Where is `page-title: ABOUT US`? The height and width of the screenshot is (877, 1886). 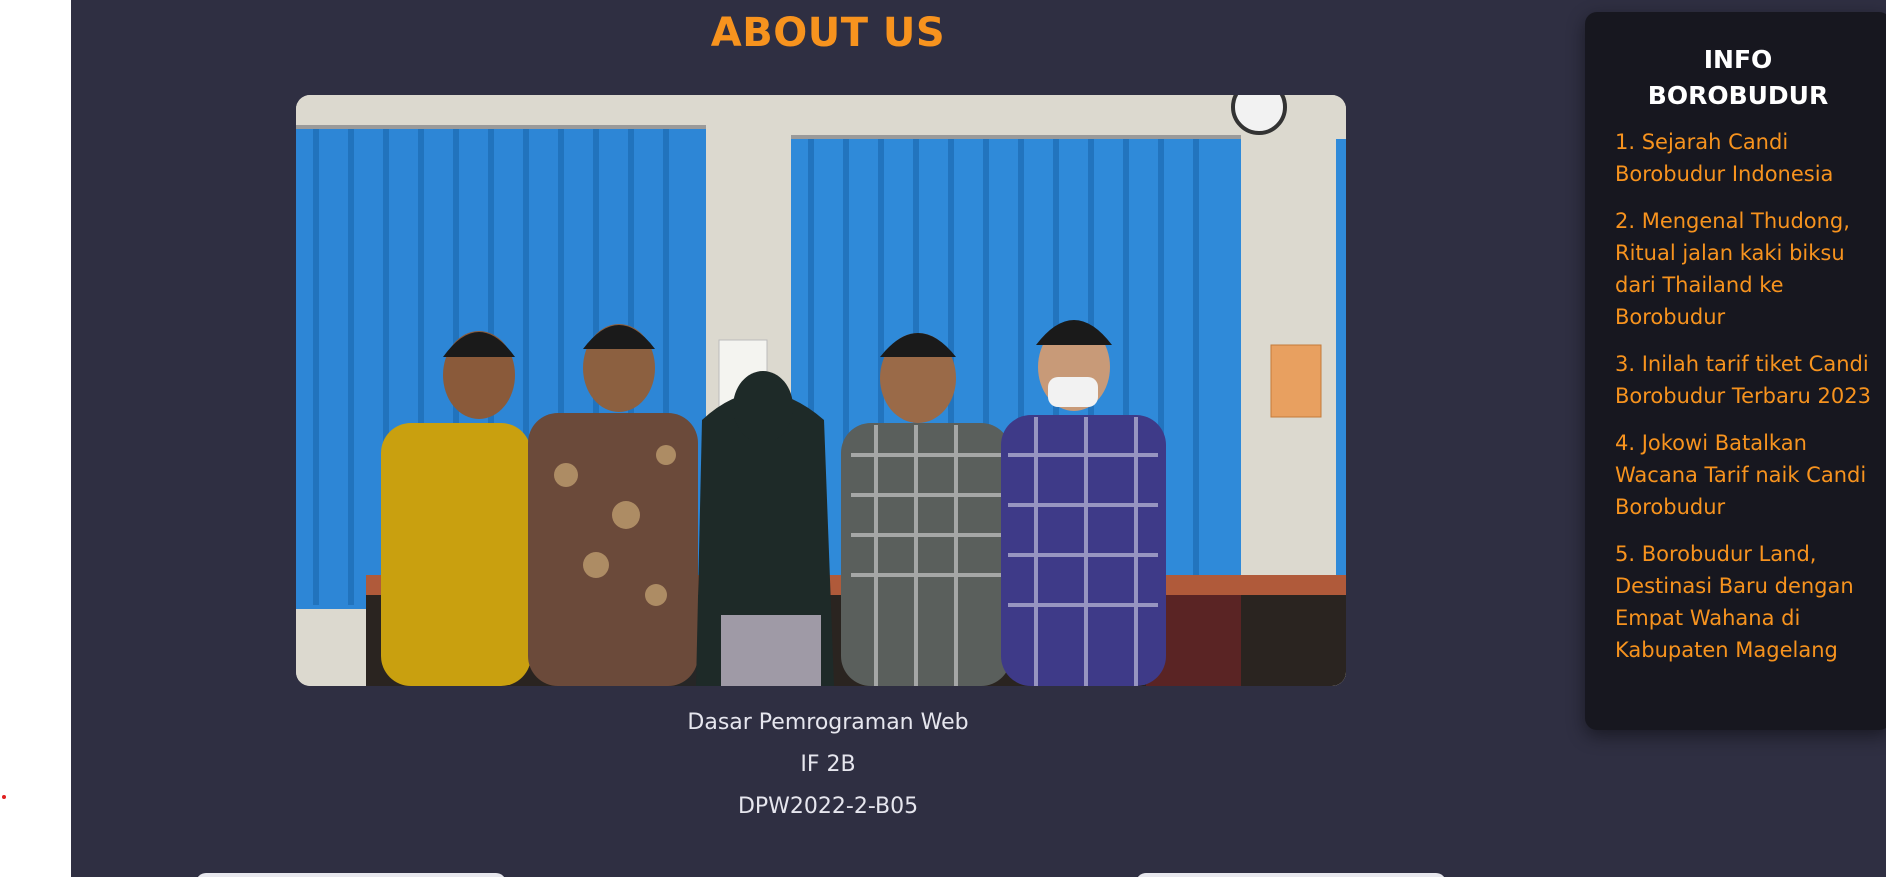
page-title: ABOUT US is located at coordinates (828, 33).